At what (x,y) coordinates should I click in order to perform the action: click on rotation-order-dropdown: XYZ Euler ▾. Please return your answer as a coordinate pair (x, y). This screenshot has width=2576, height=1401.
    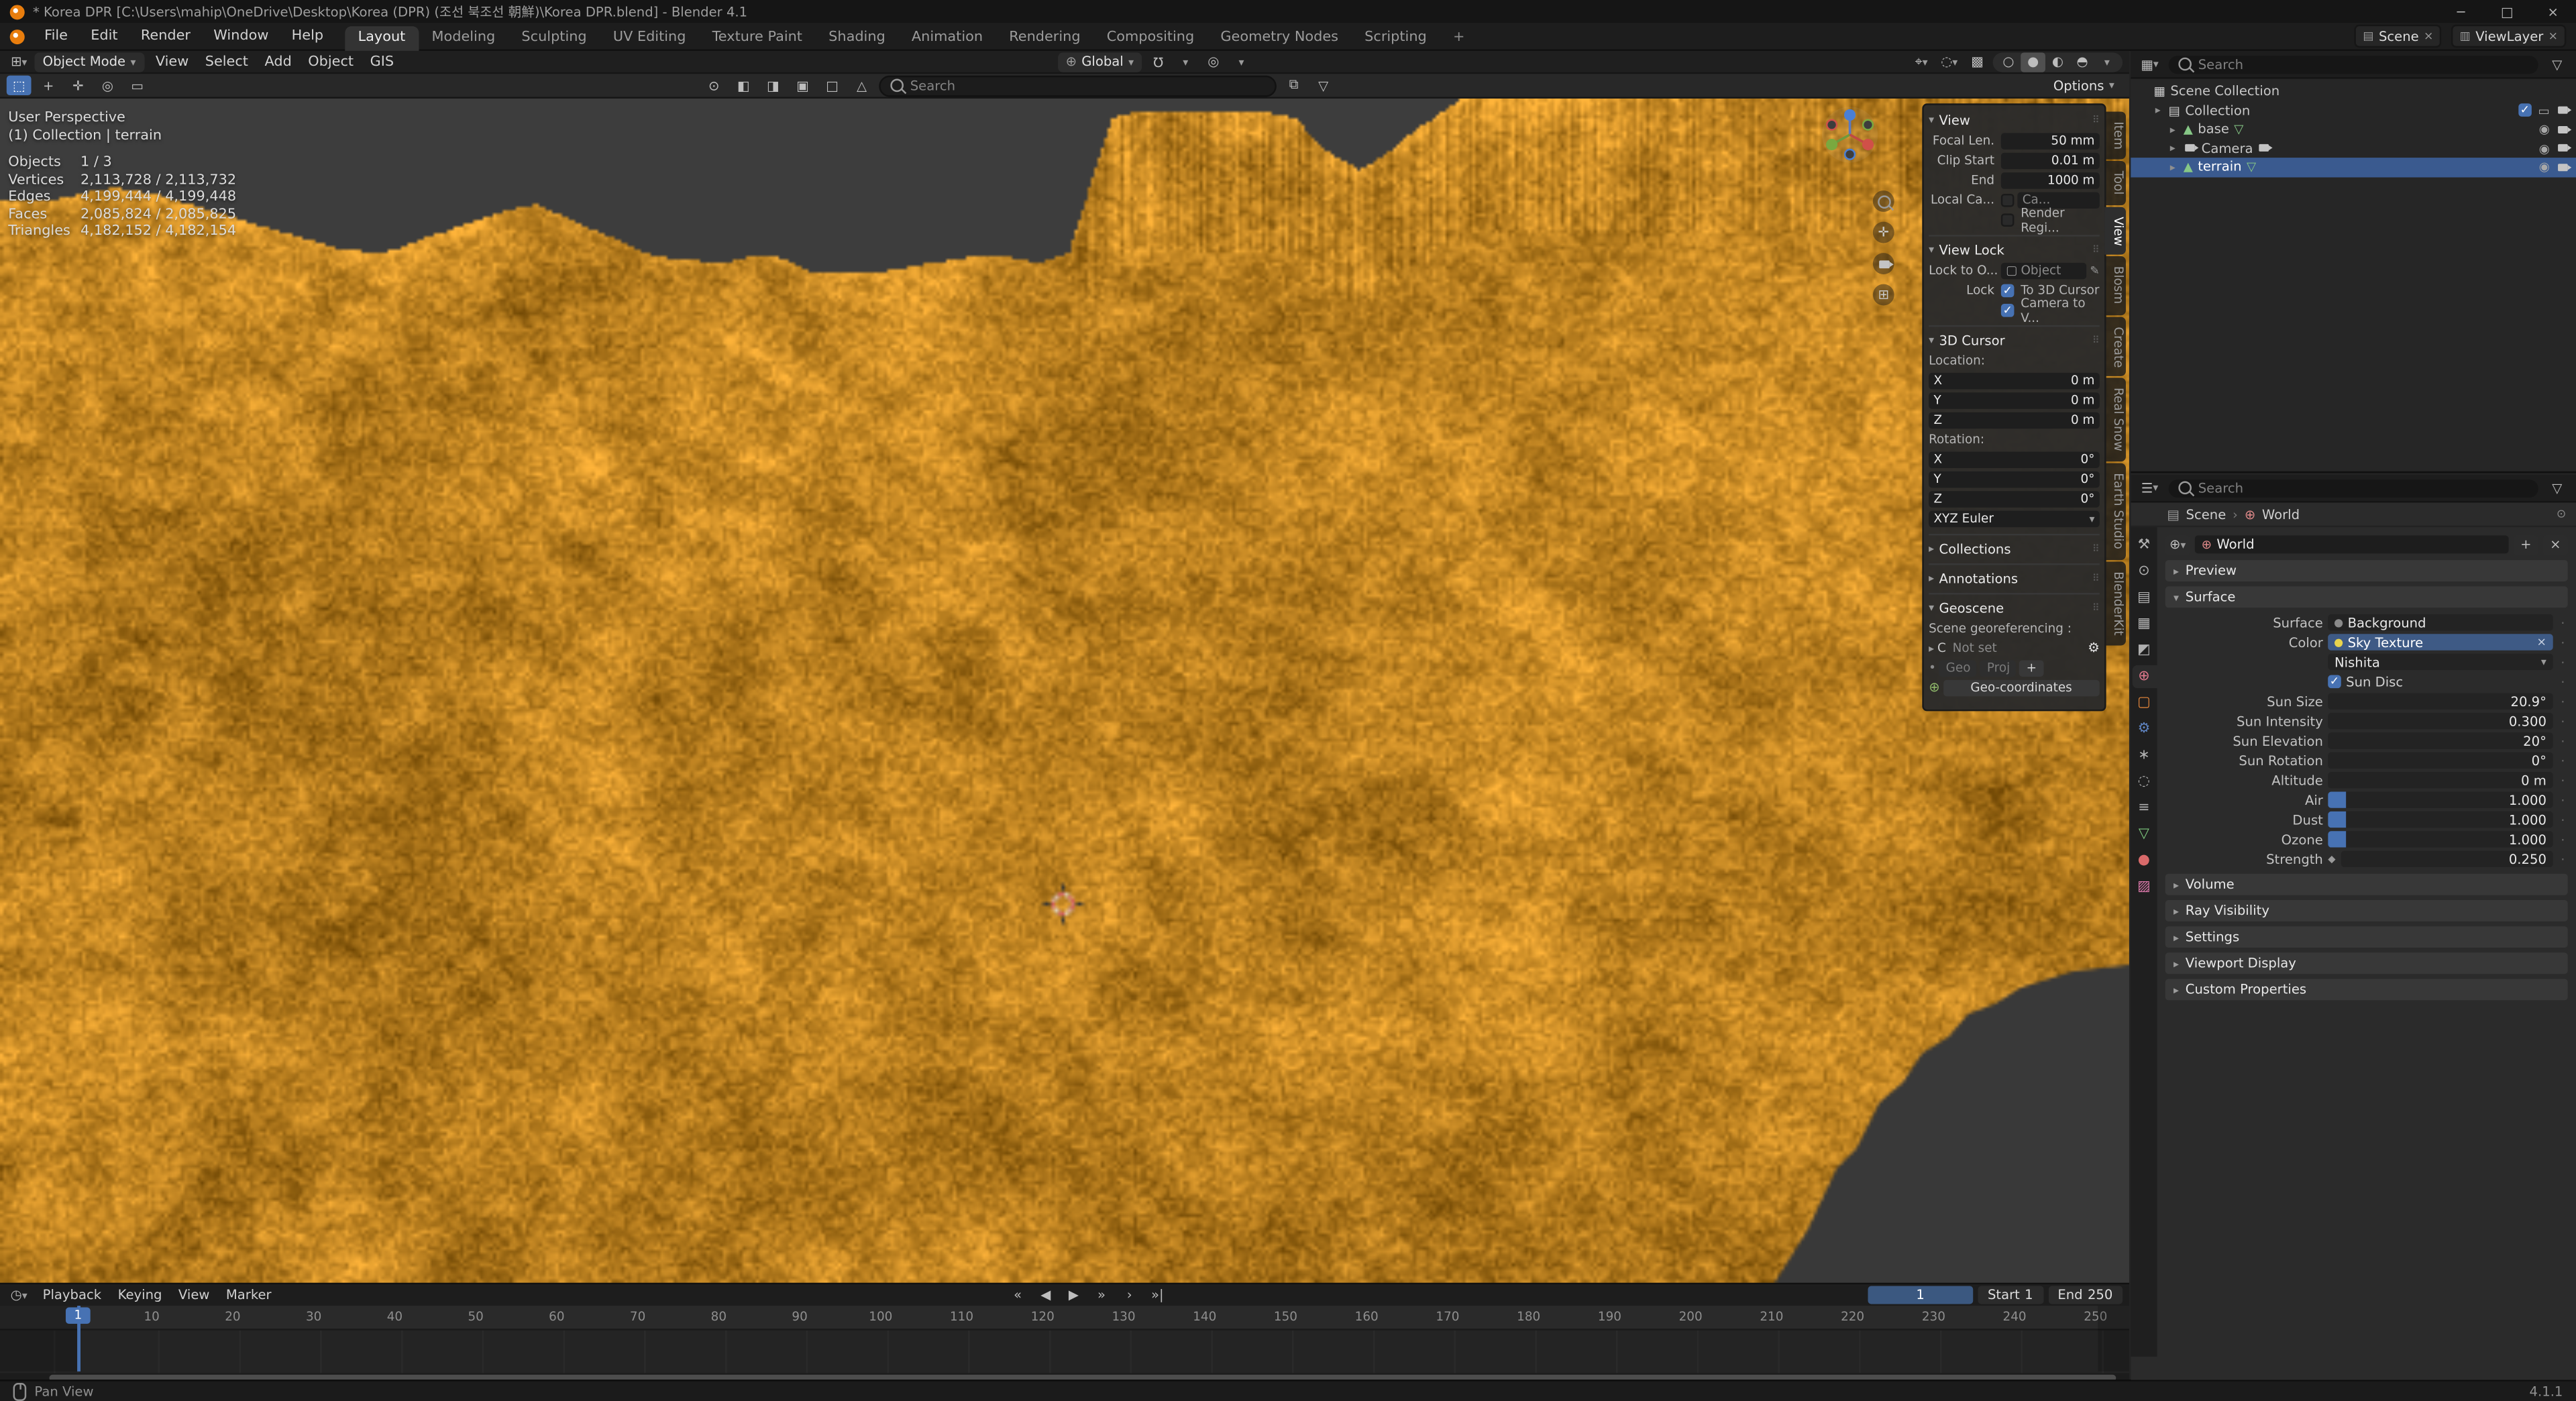
    Looking at the image, I should click on (2014, 518).